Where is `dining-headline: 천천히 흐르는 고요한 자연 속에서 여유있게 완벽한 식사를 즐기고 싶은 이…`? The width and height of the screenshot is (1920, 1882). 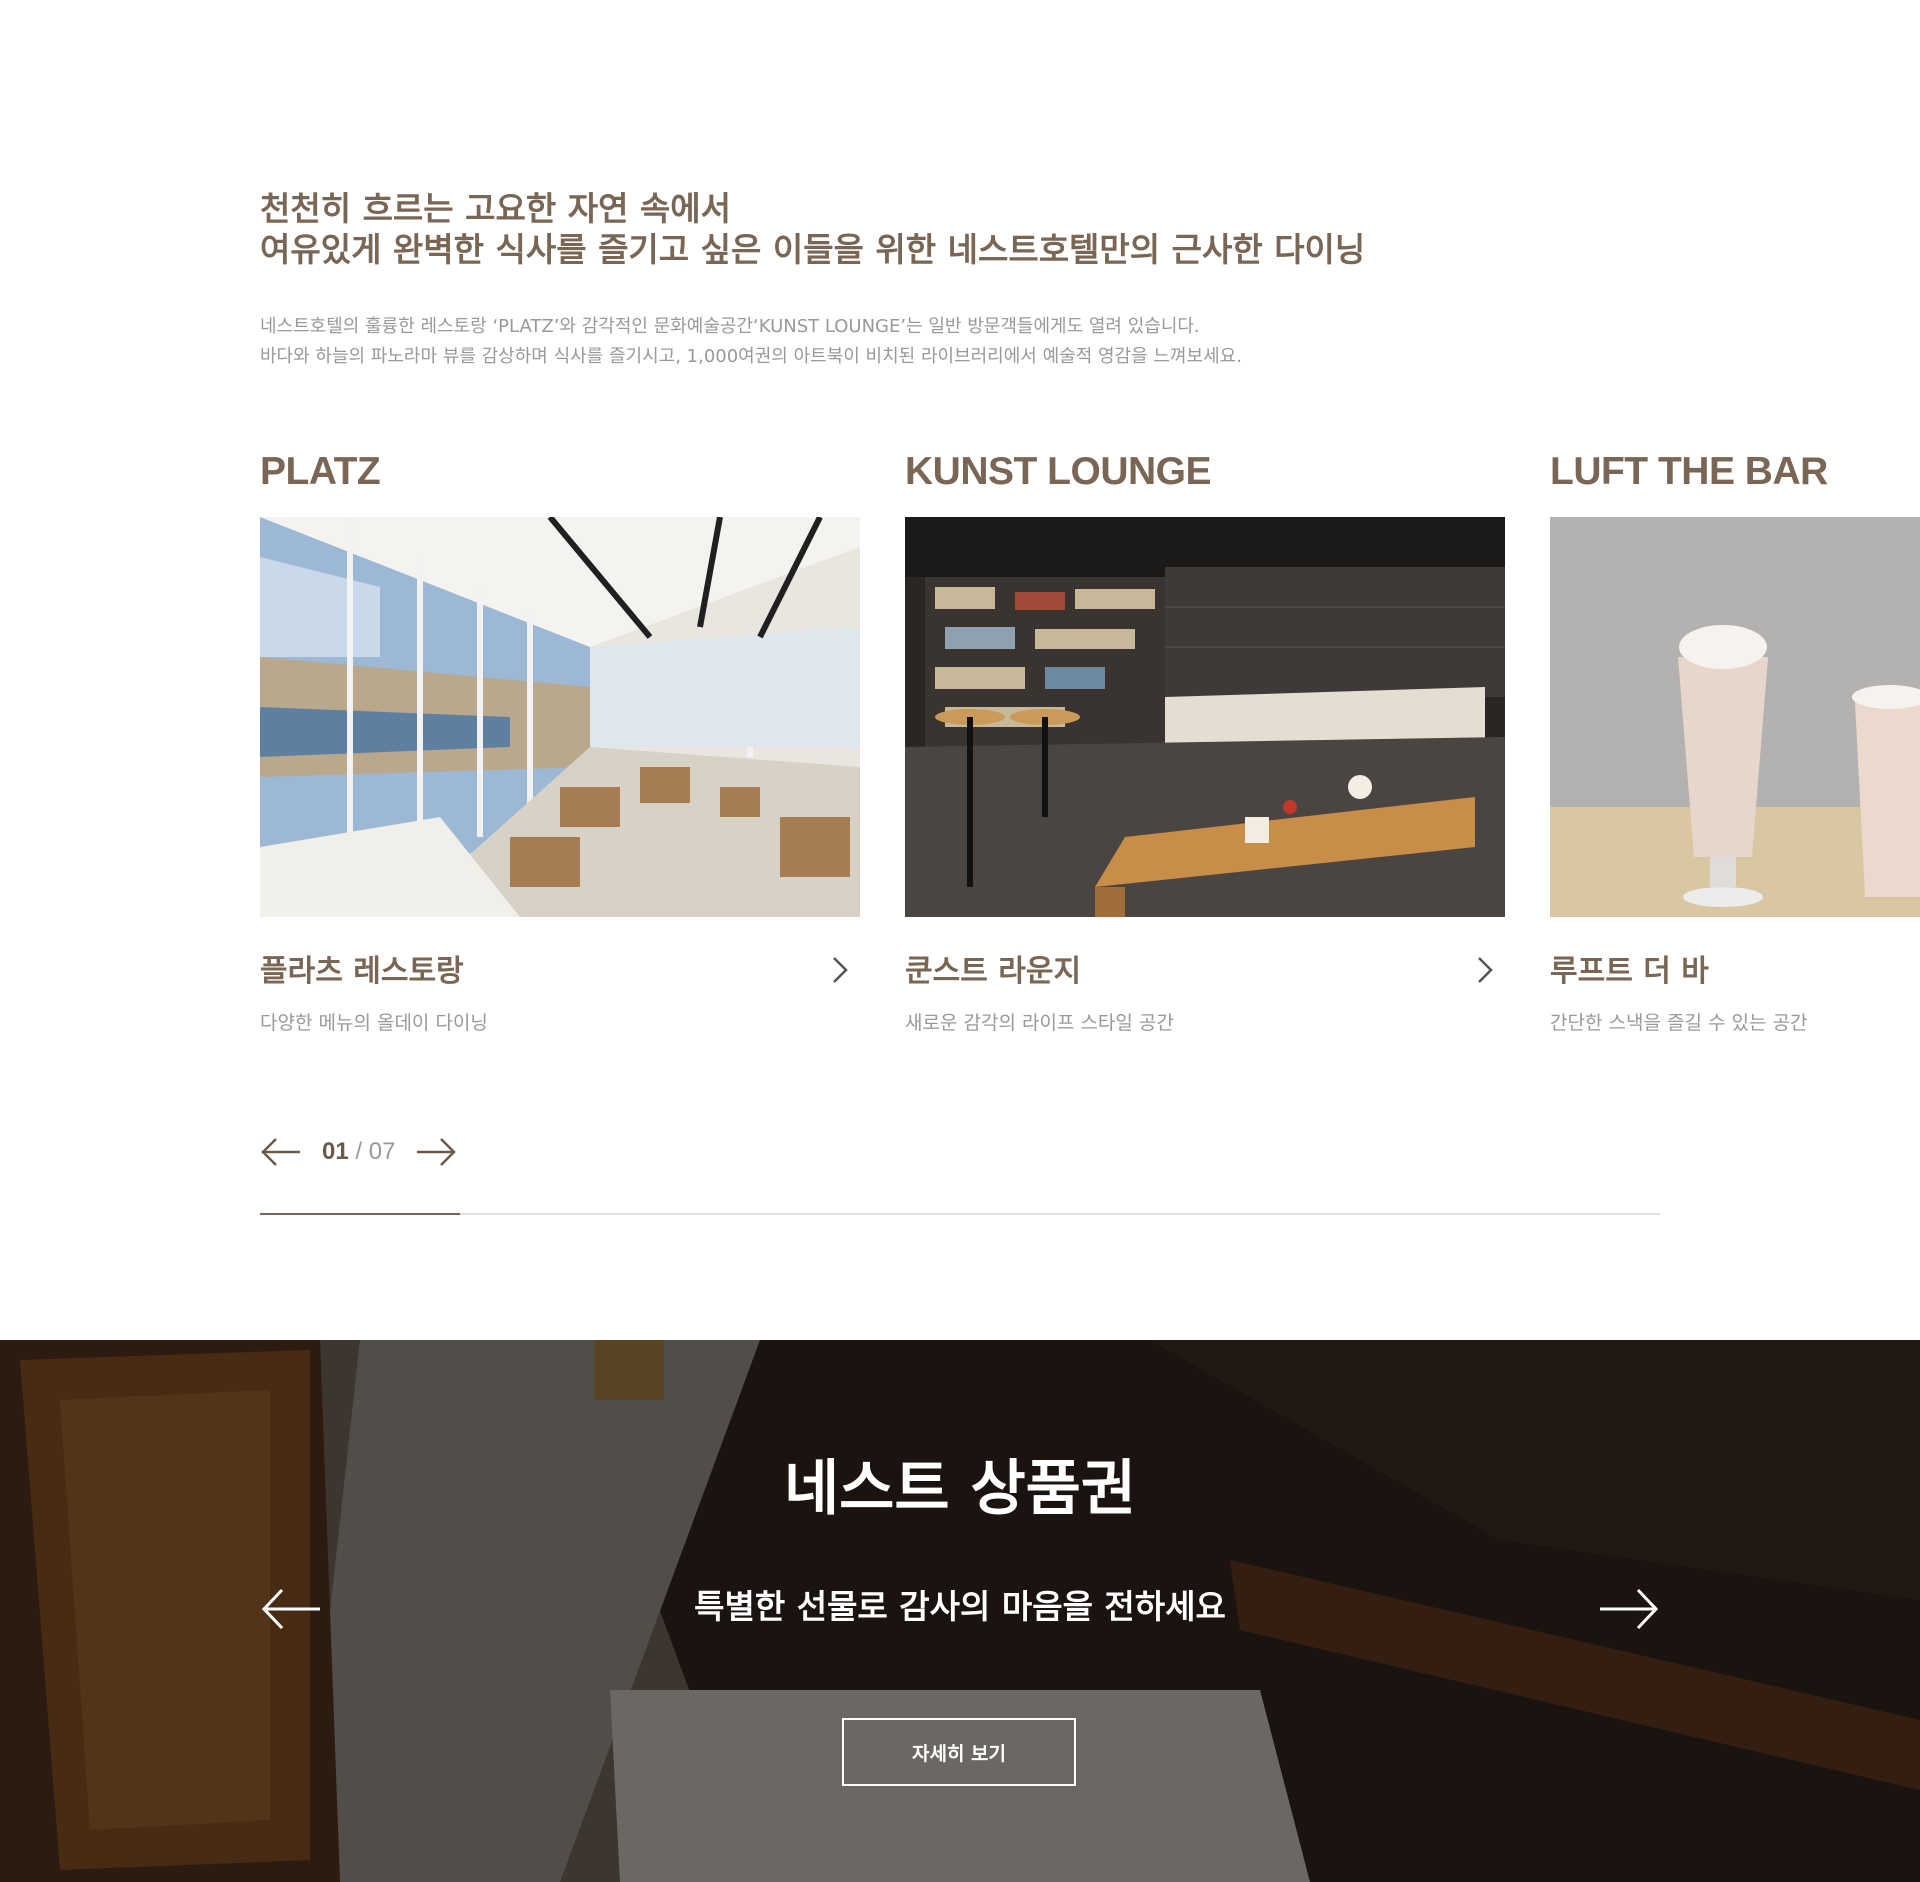 dining-headline: 천천히 흐르는 고요한 자연 속에서 여유있게 완벽한 식사를 즐기고 싶은 이… is located at coordinates (812, 229).